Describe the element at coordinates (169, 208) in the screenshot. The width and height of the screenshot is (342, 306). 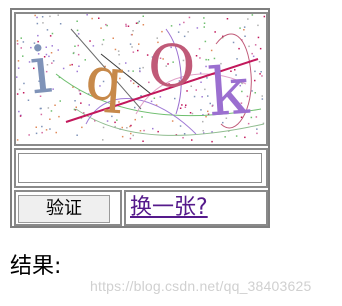
I see `refresh-captcha-link: 换一张?` at that location.